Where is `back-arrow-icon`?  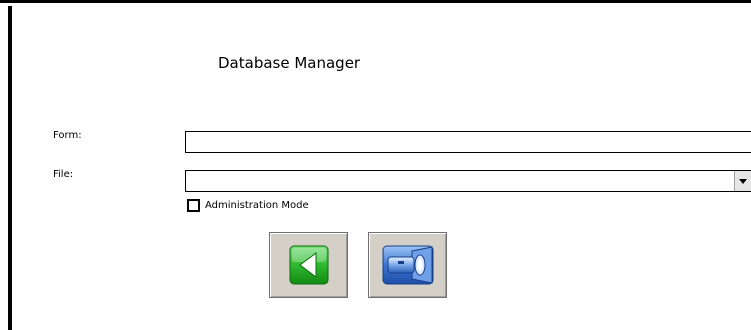
back-arrow-icon is located at coordinates (308, 265).